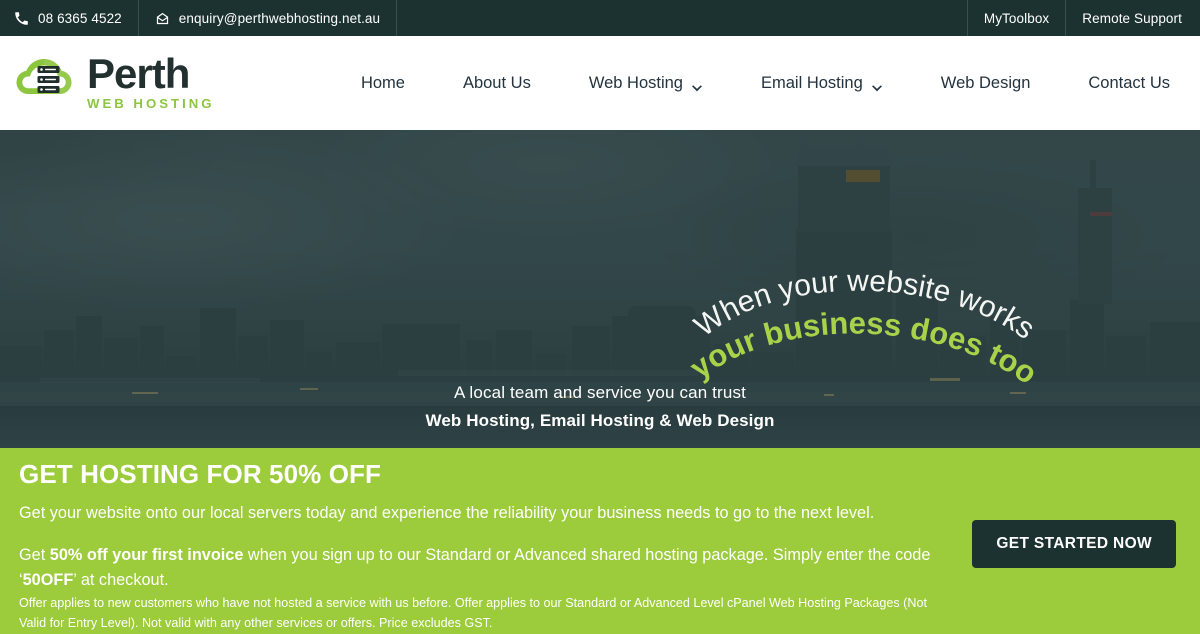 The width and height of the screenshot is (1200, 634). I want to click on nav-item-about-us: About Us, so click(497, 83).